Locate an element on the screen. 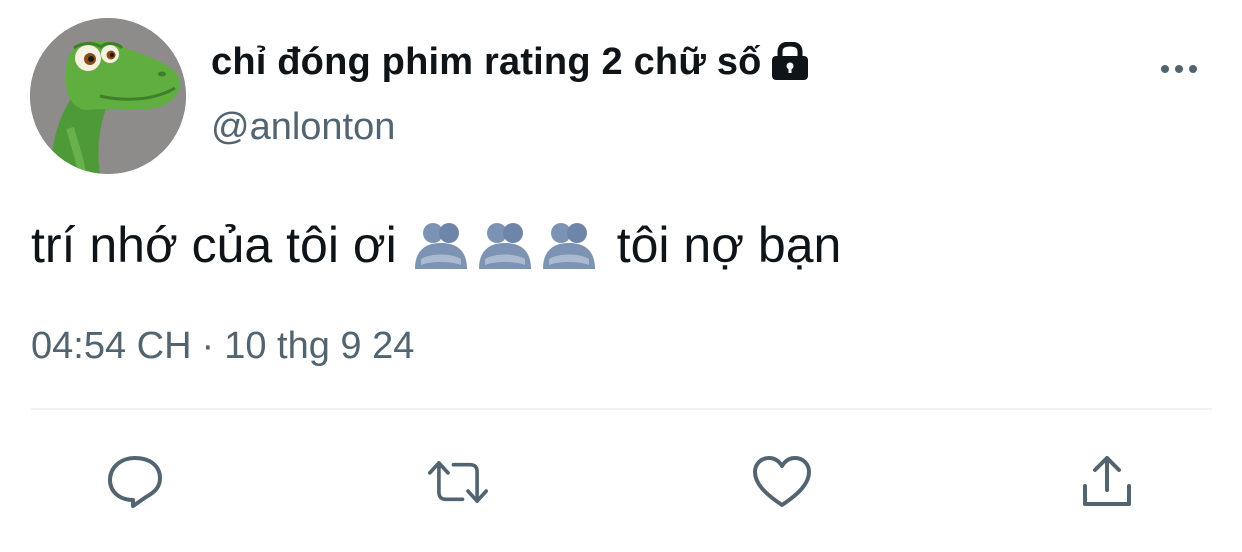  reply-button is located at coordinates (135, 482).